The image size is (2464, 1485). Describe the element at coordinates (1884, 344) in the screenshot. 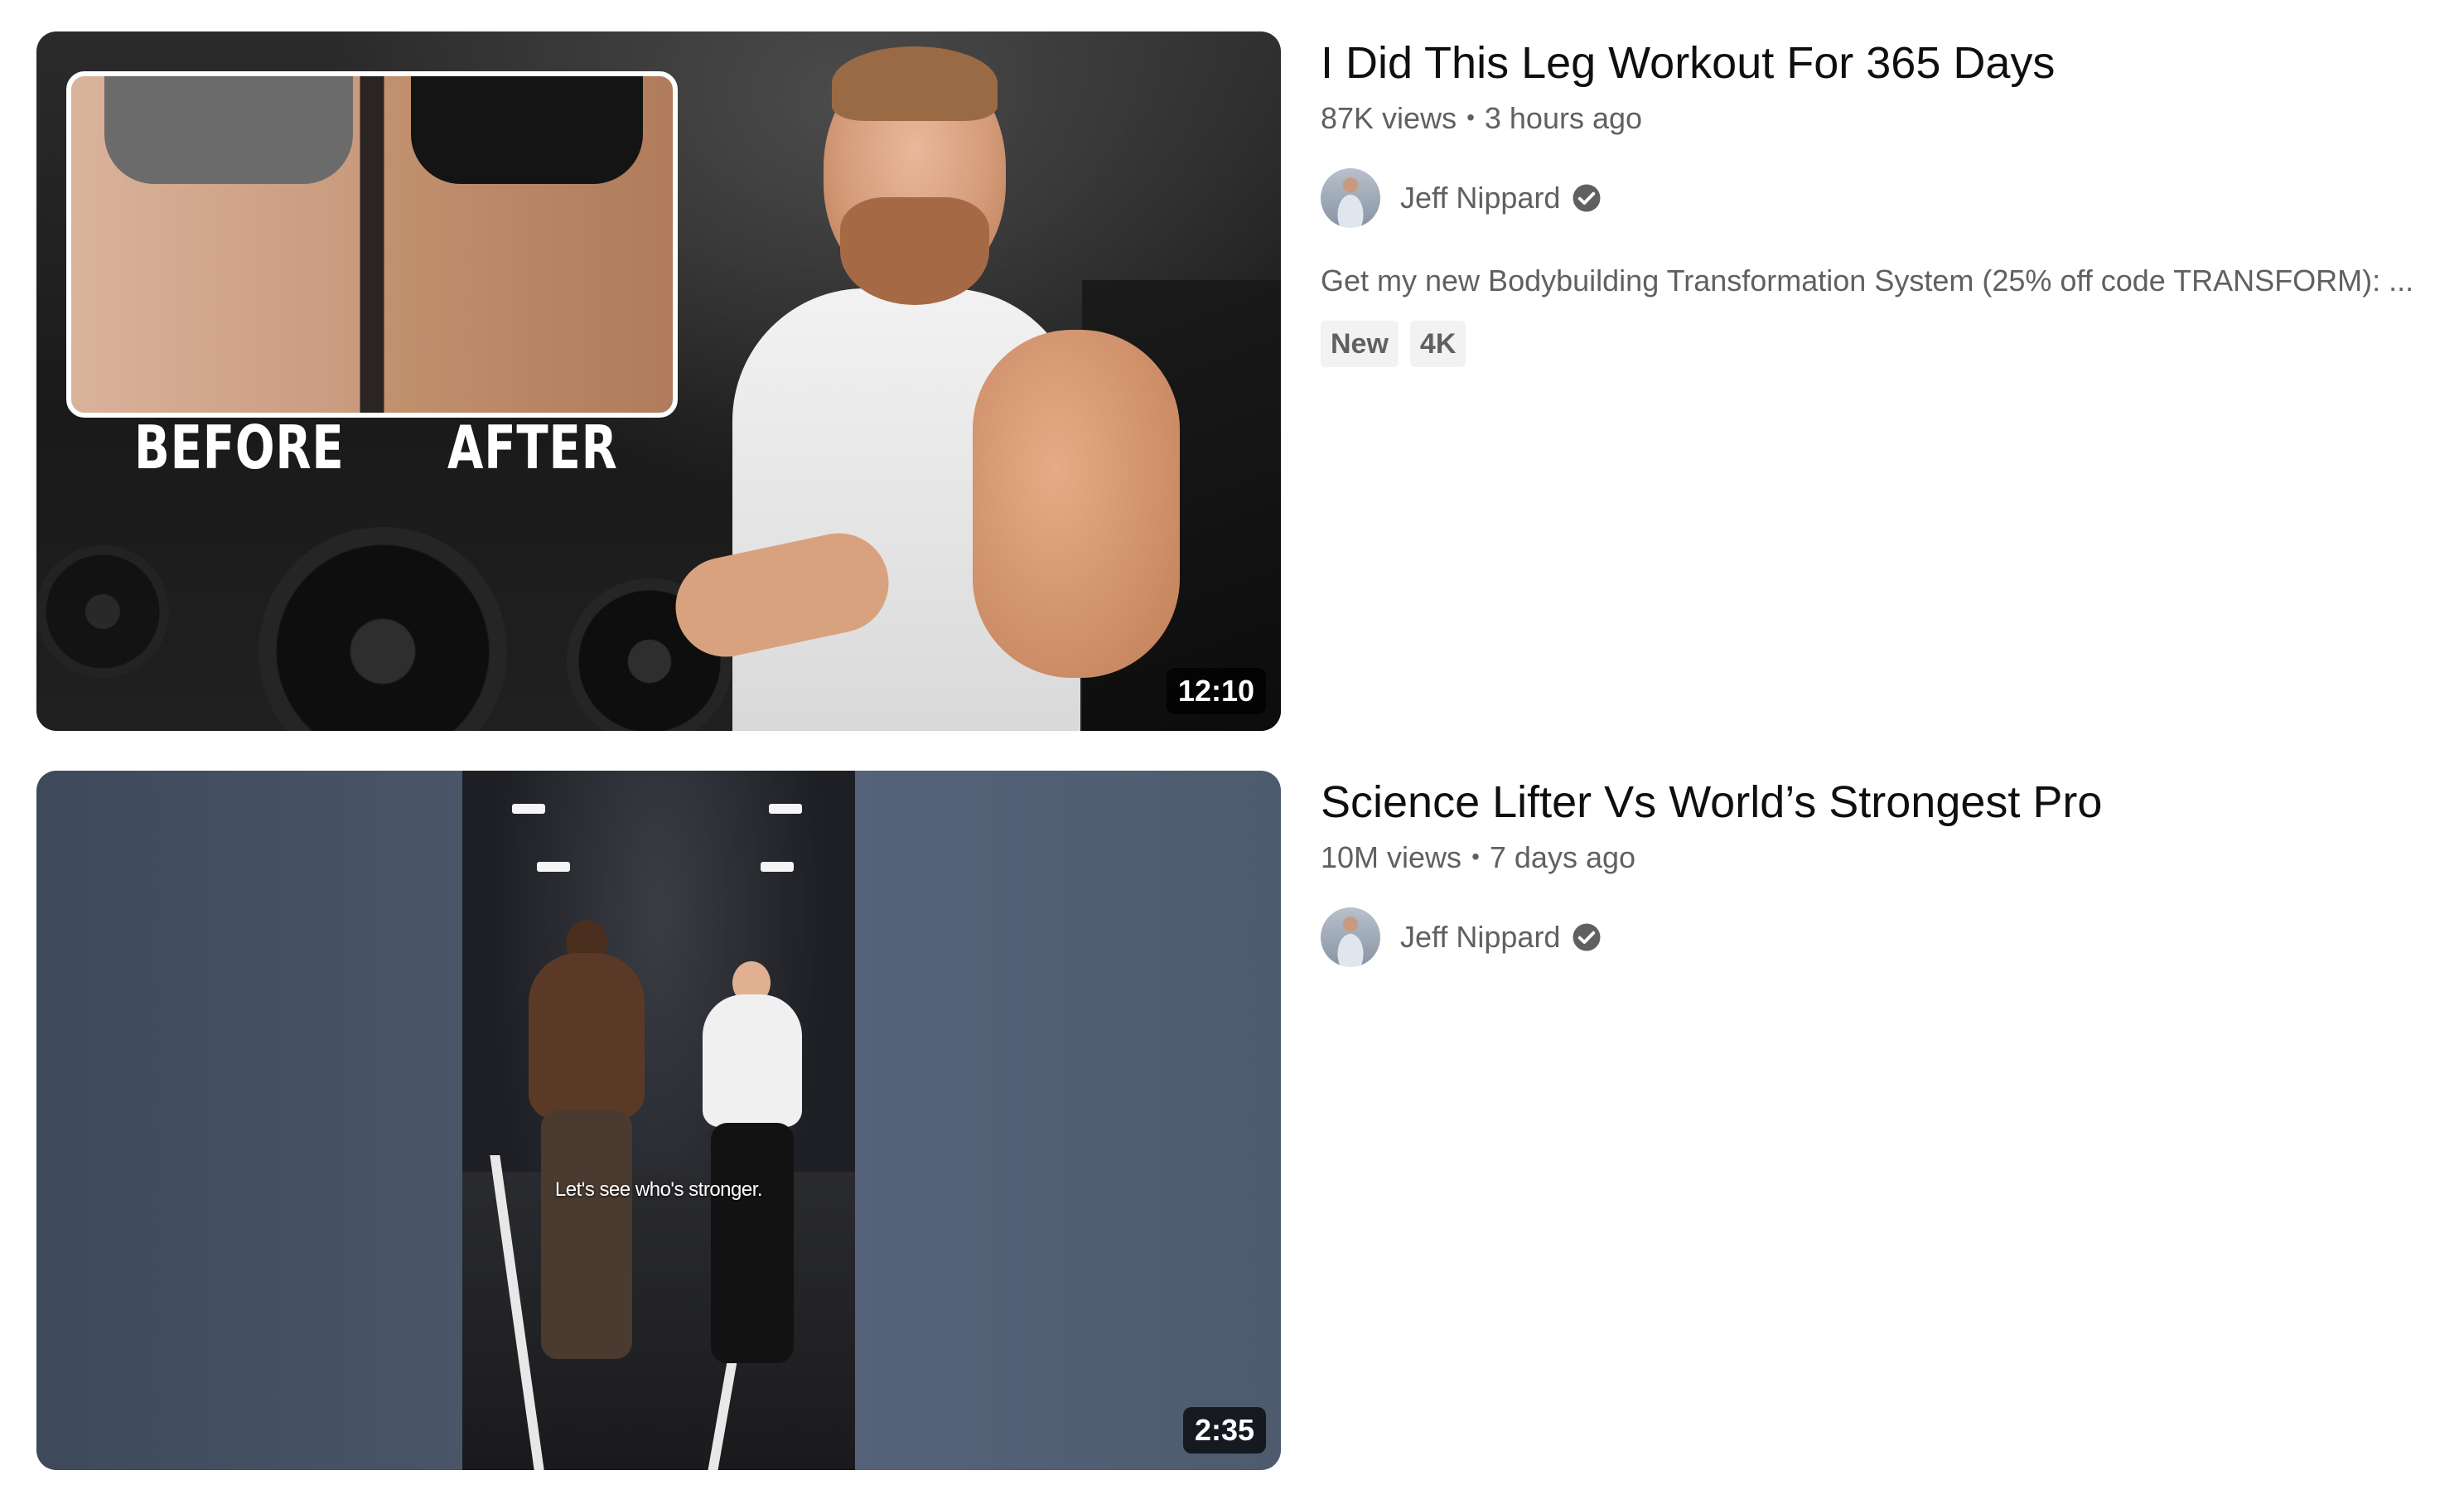

I see `badge-list: New 4K` at that location.